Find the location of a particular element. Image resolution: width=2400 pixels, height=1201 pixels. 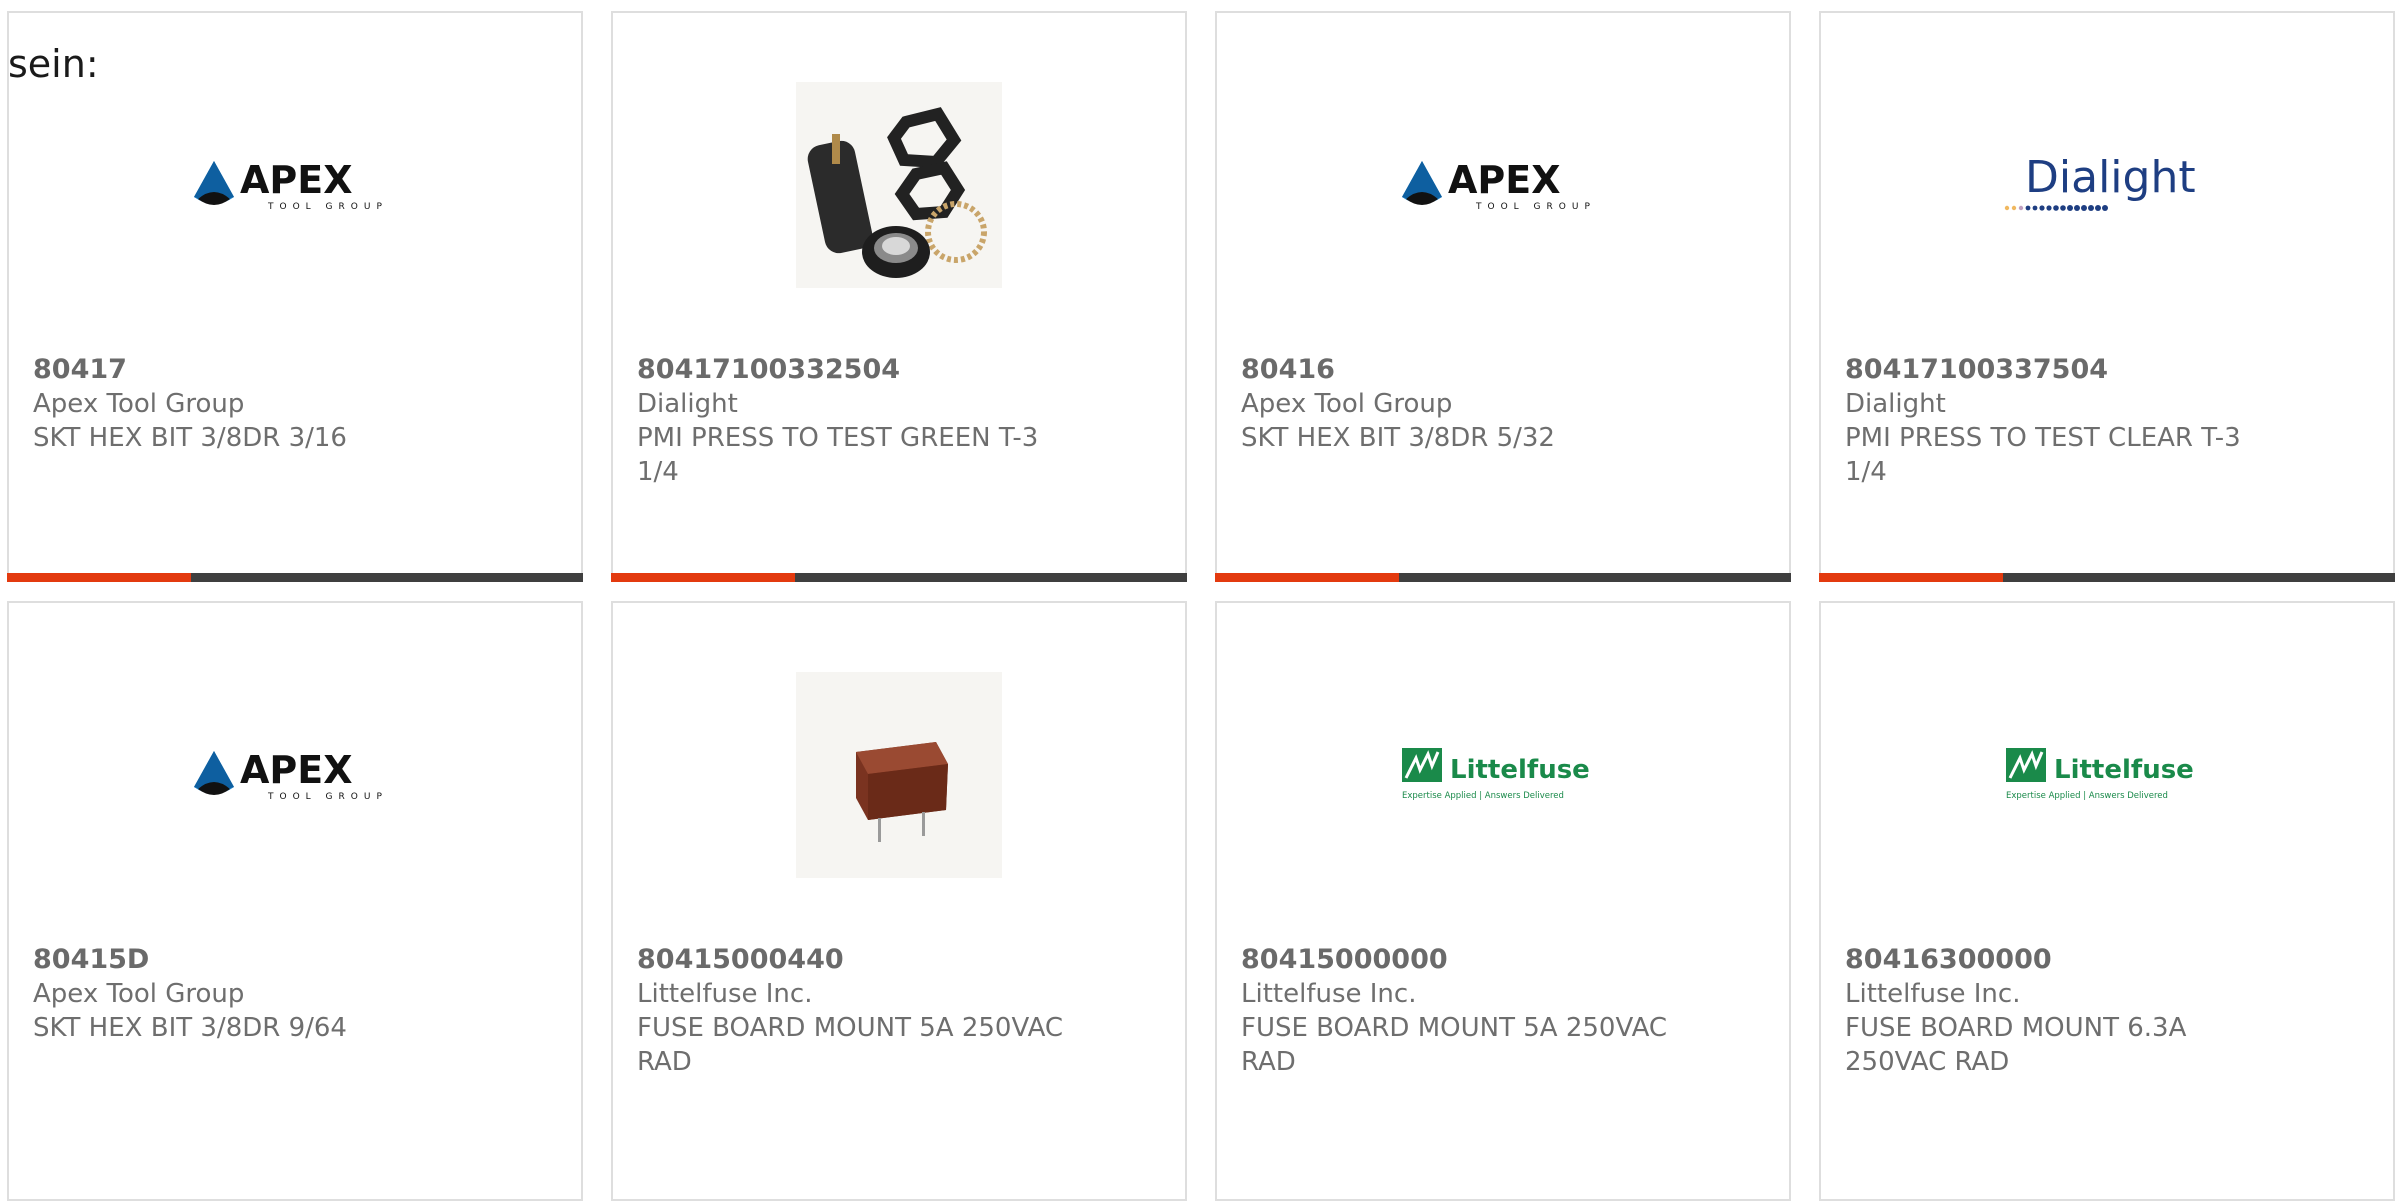

dialight-logo: Dialight is located at coordinates (2100, 181).